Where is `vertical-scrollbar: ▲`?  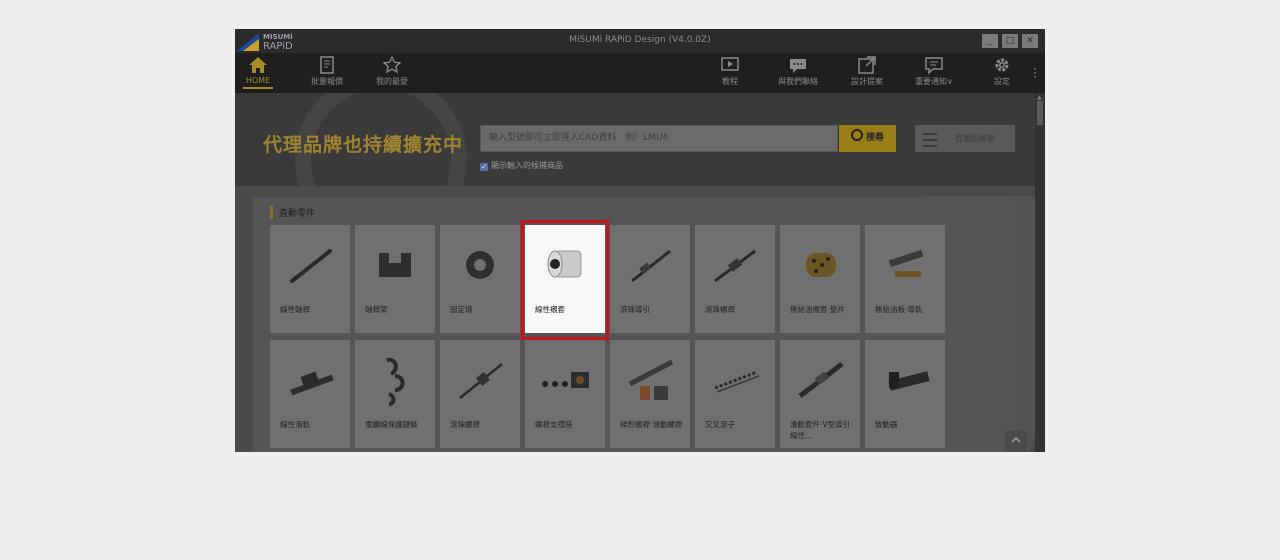 vertical-scrollbar: ▲ is located at coordinates (1040, 272).